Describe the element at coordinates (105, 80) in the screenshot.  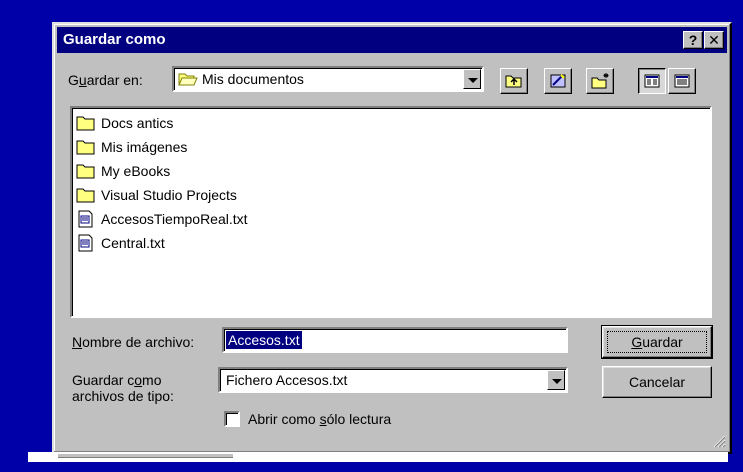
I see `save-in-label: Guardar en:` at that location.